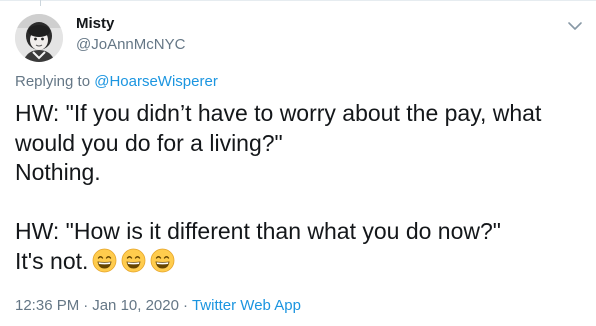  I want to click on tweet-line-text: It's not., so click(52, 260).